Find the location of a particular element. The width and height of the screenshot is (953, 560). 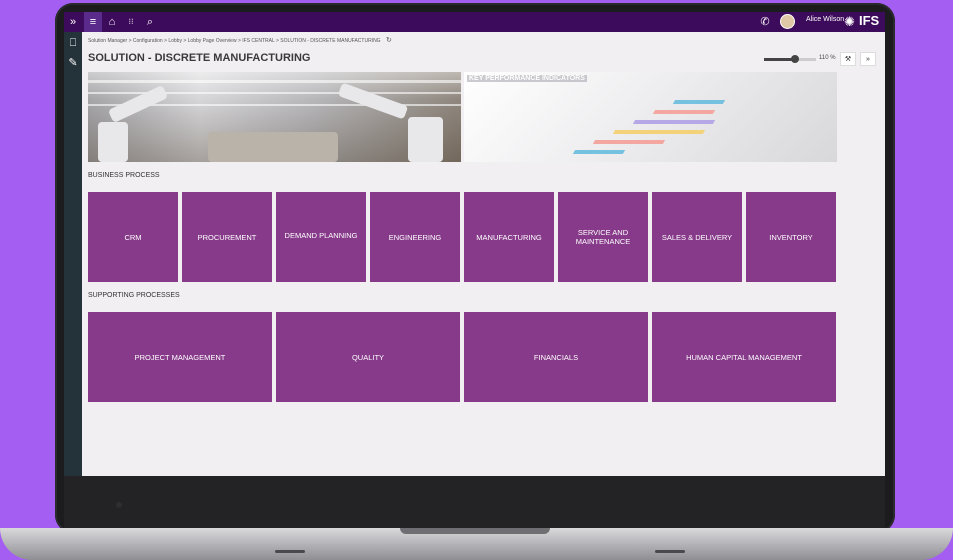

ifs-burst-icon: ✺ is located at coordinates (849, 21).